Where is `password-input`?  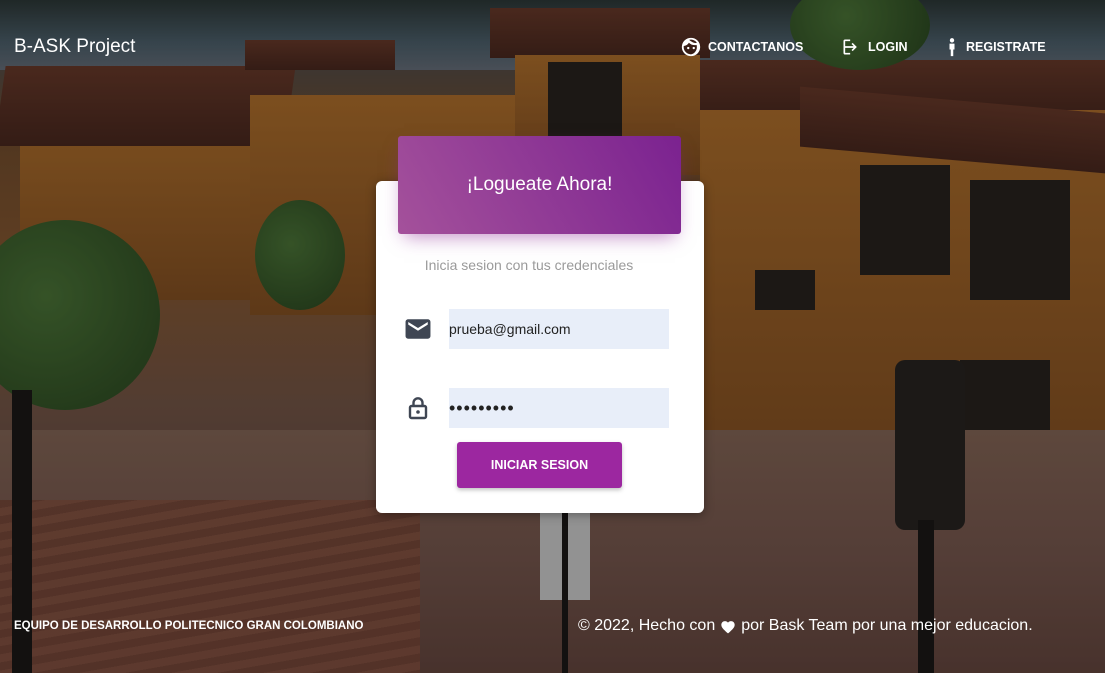 password-input is located at coordinates (559, 408).